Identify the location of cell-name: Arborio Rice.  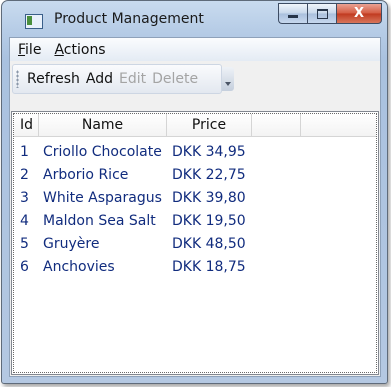
(86, 174).